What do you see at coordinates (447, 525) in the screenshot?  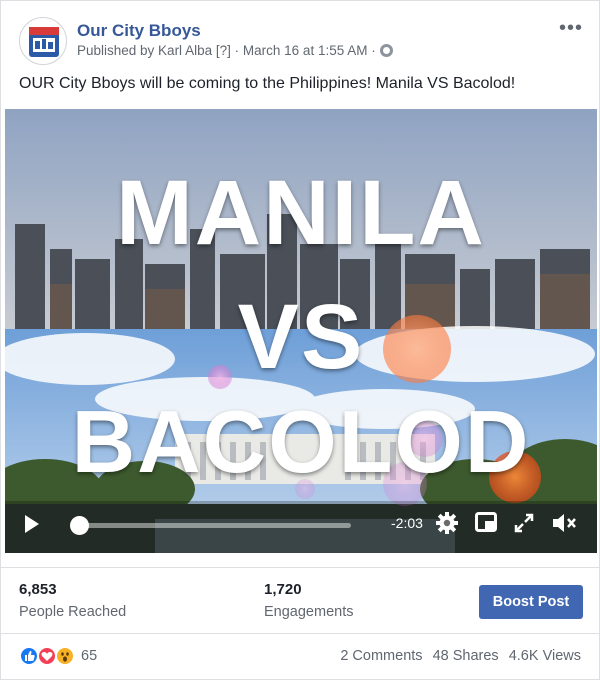 I see `settings-gear-icon` at bounding box center [447, 525].